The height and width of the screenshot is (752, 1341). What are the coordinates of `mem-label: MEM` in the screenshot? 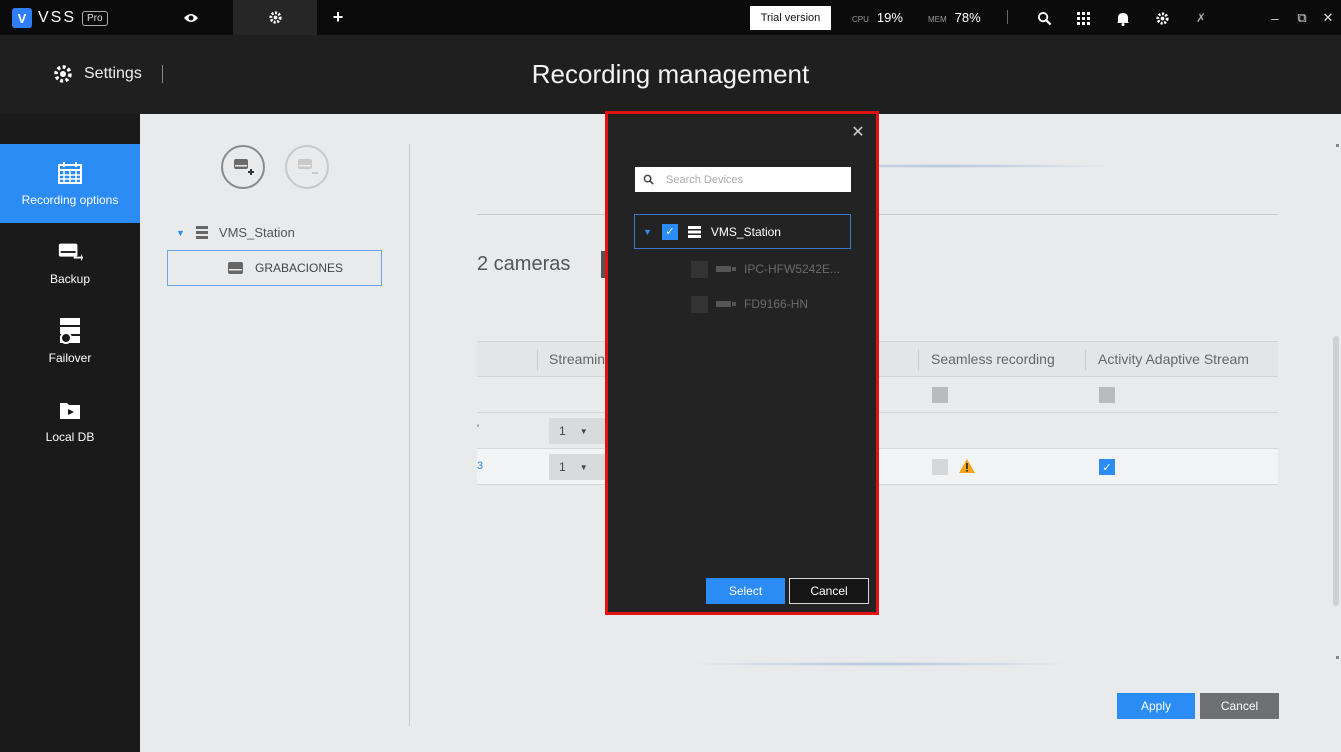 It's located at (937, 19).